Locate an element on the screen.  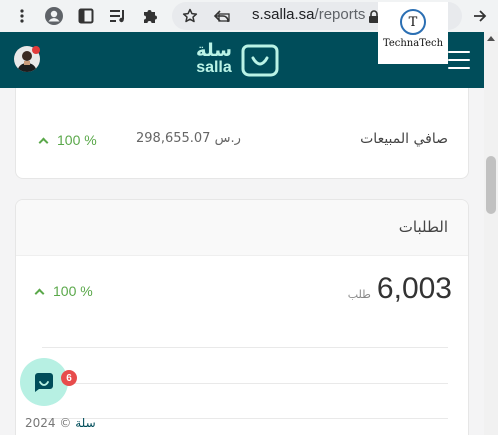
url-host: s.salla.sa is located at coordinates (283, 14).